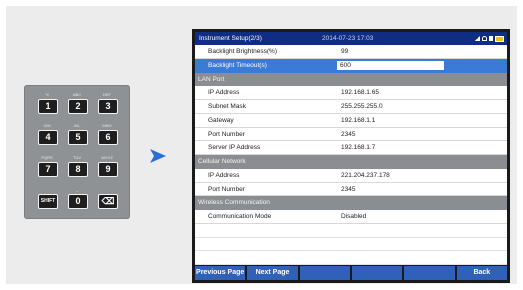 The image size is (523, 290). What do you see at coordinates (390, 65) in the screenshot?
I see `setting-input: 600` at bounding box center [390, 65].